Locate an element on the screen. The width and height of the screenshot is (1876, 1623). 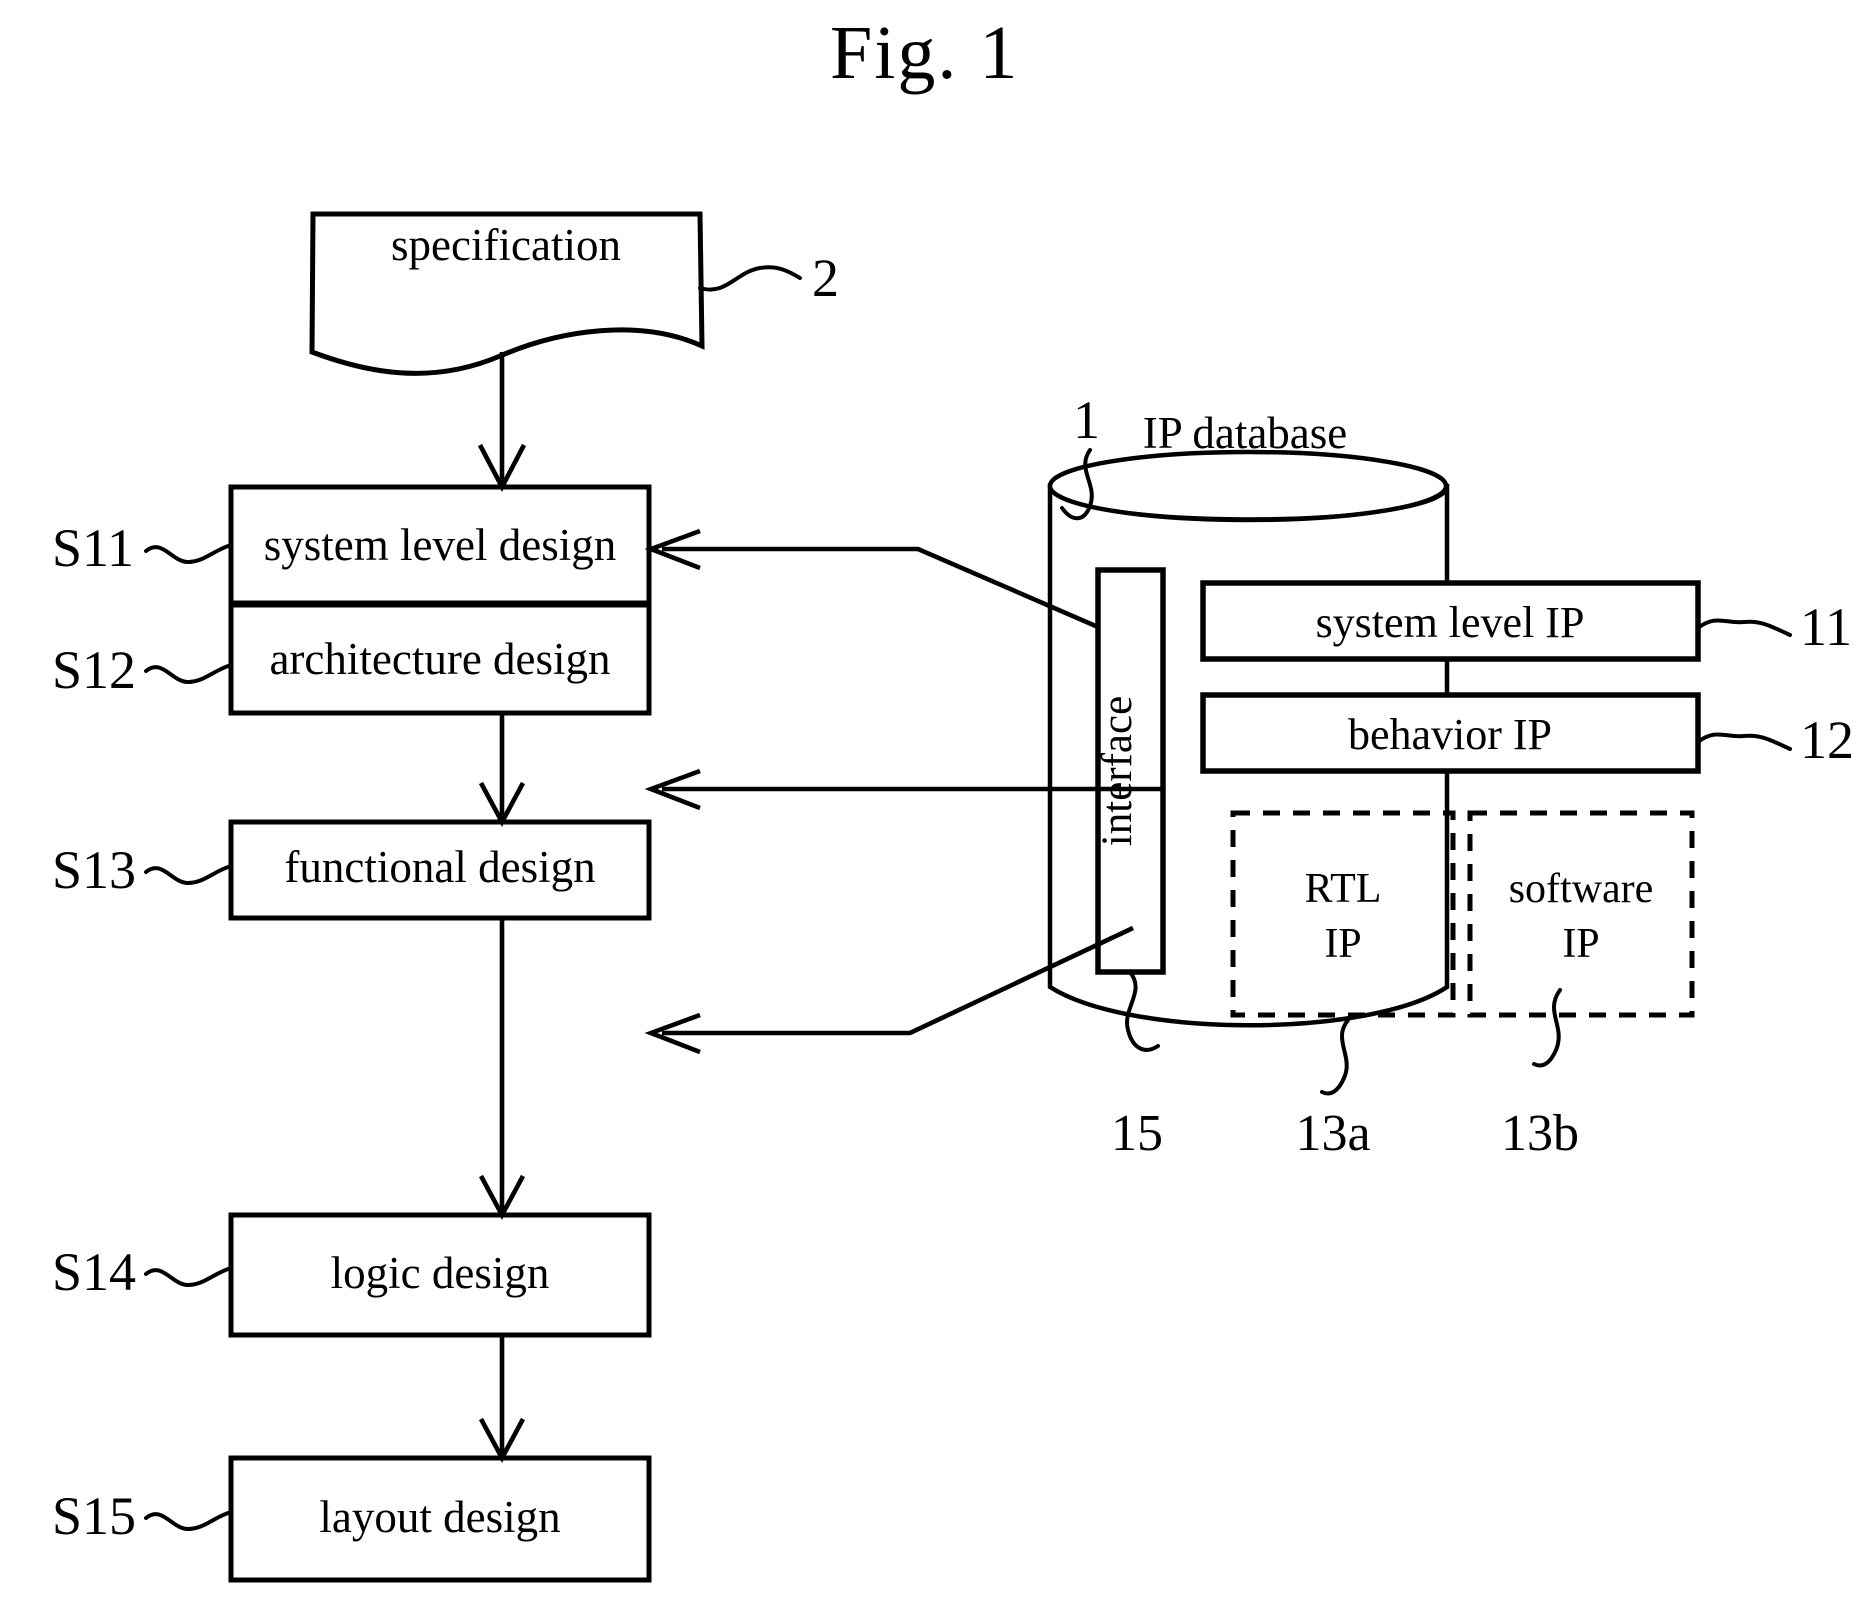
flow-node-s15: layout design is located at coordinates (440, 1519).